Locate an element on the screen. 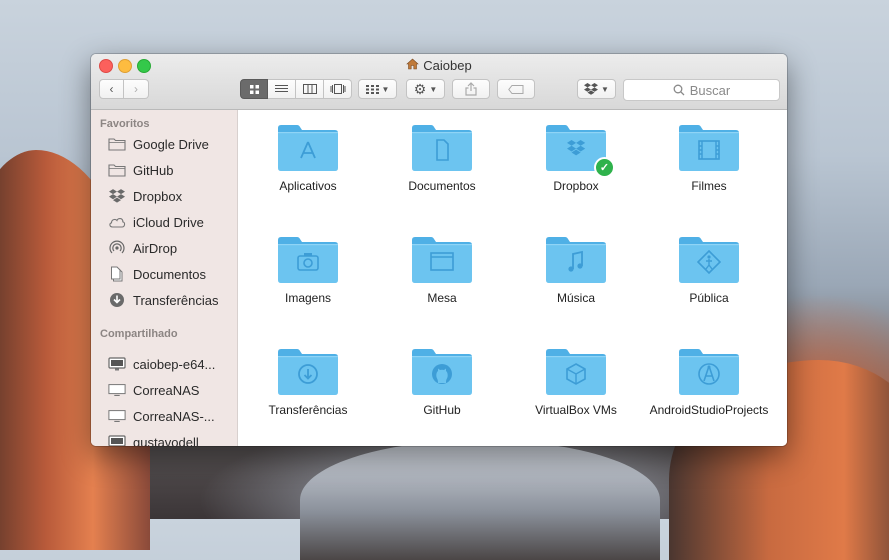 This screenshot has width=889, height=560. camera-icon is located at coordinates (308, 259).